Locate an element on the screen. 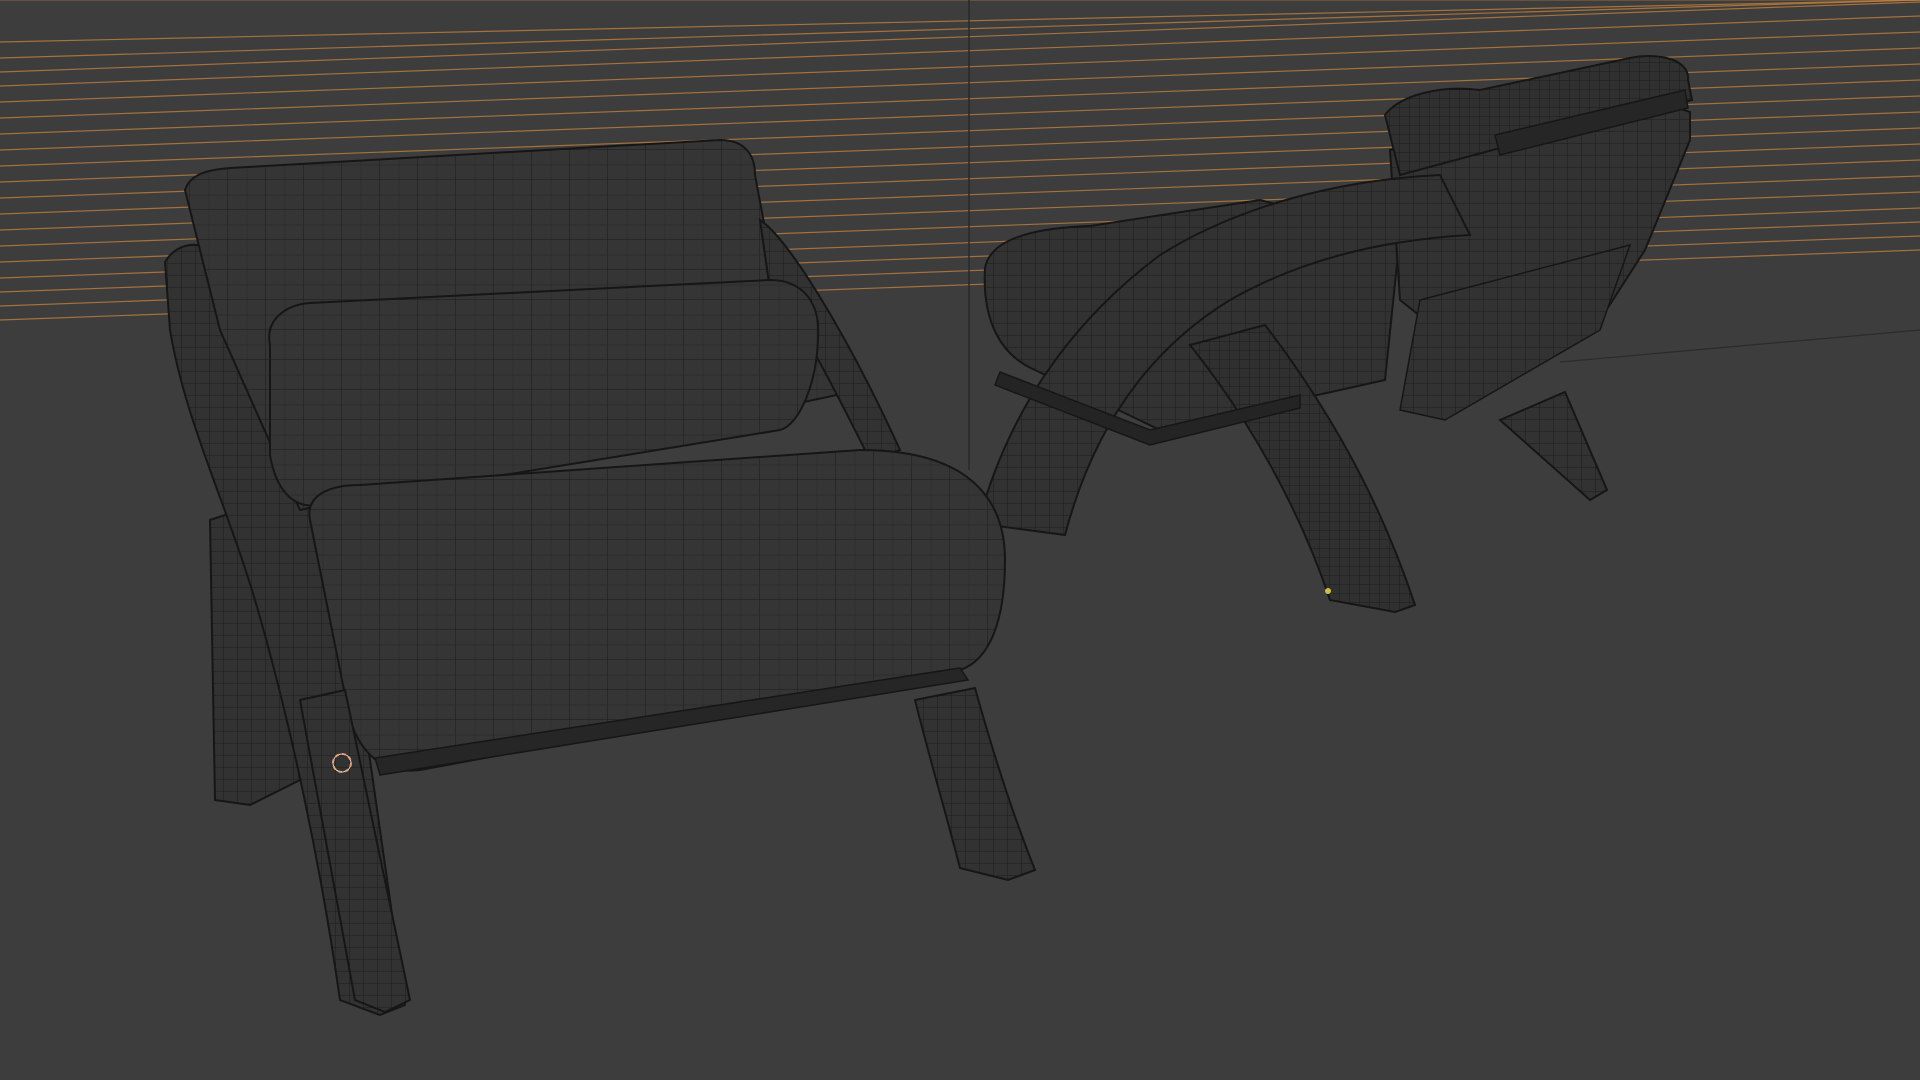 Image resolution: width=1920 pixels, height=1080 pixels. origin-dot-icon is located at coordinates (1328, 591).